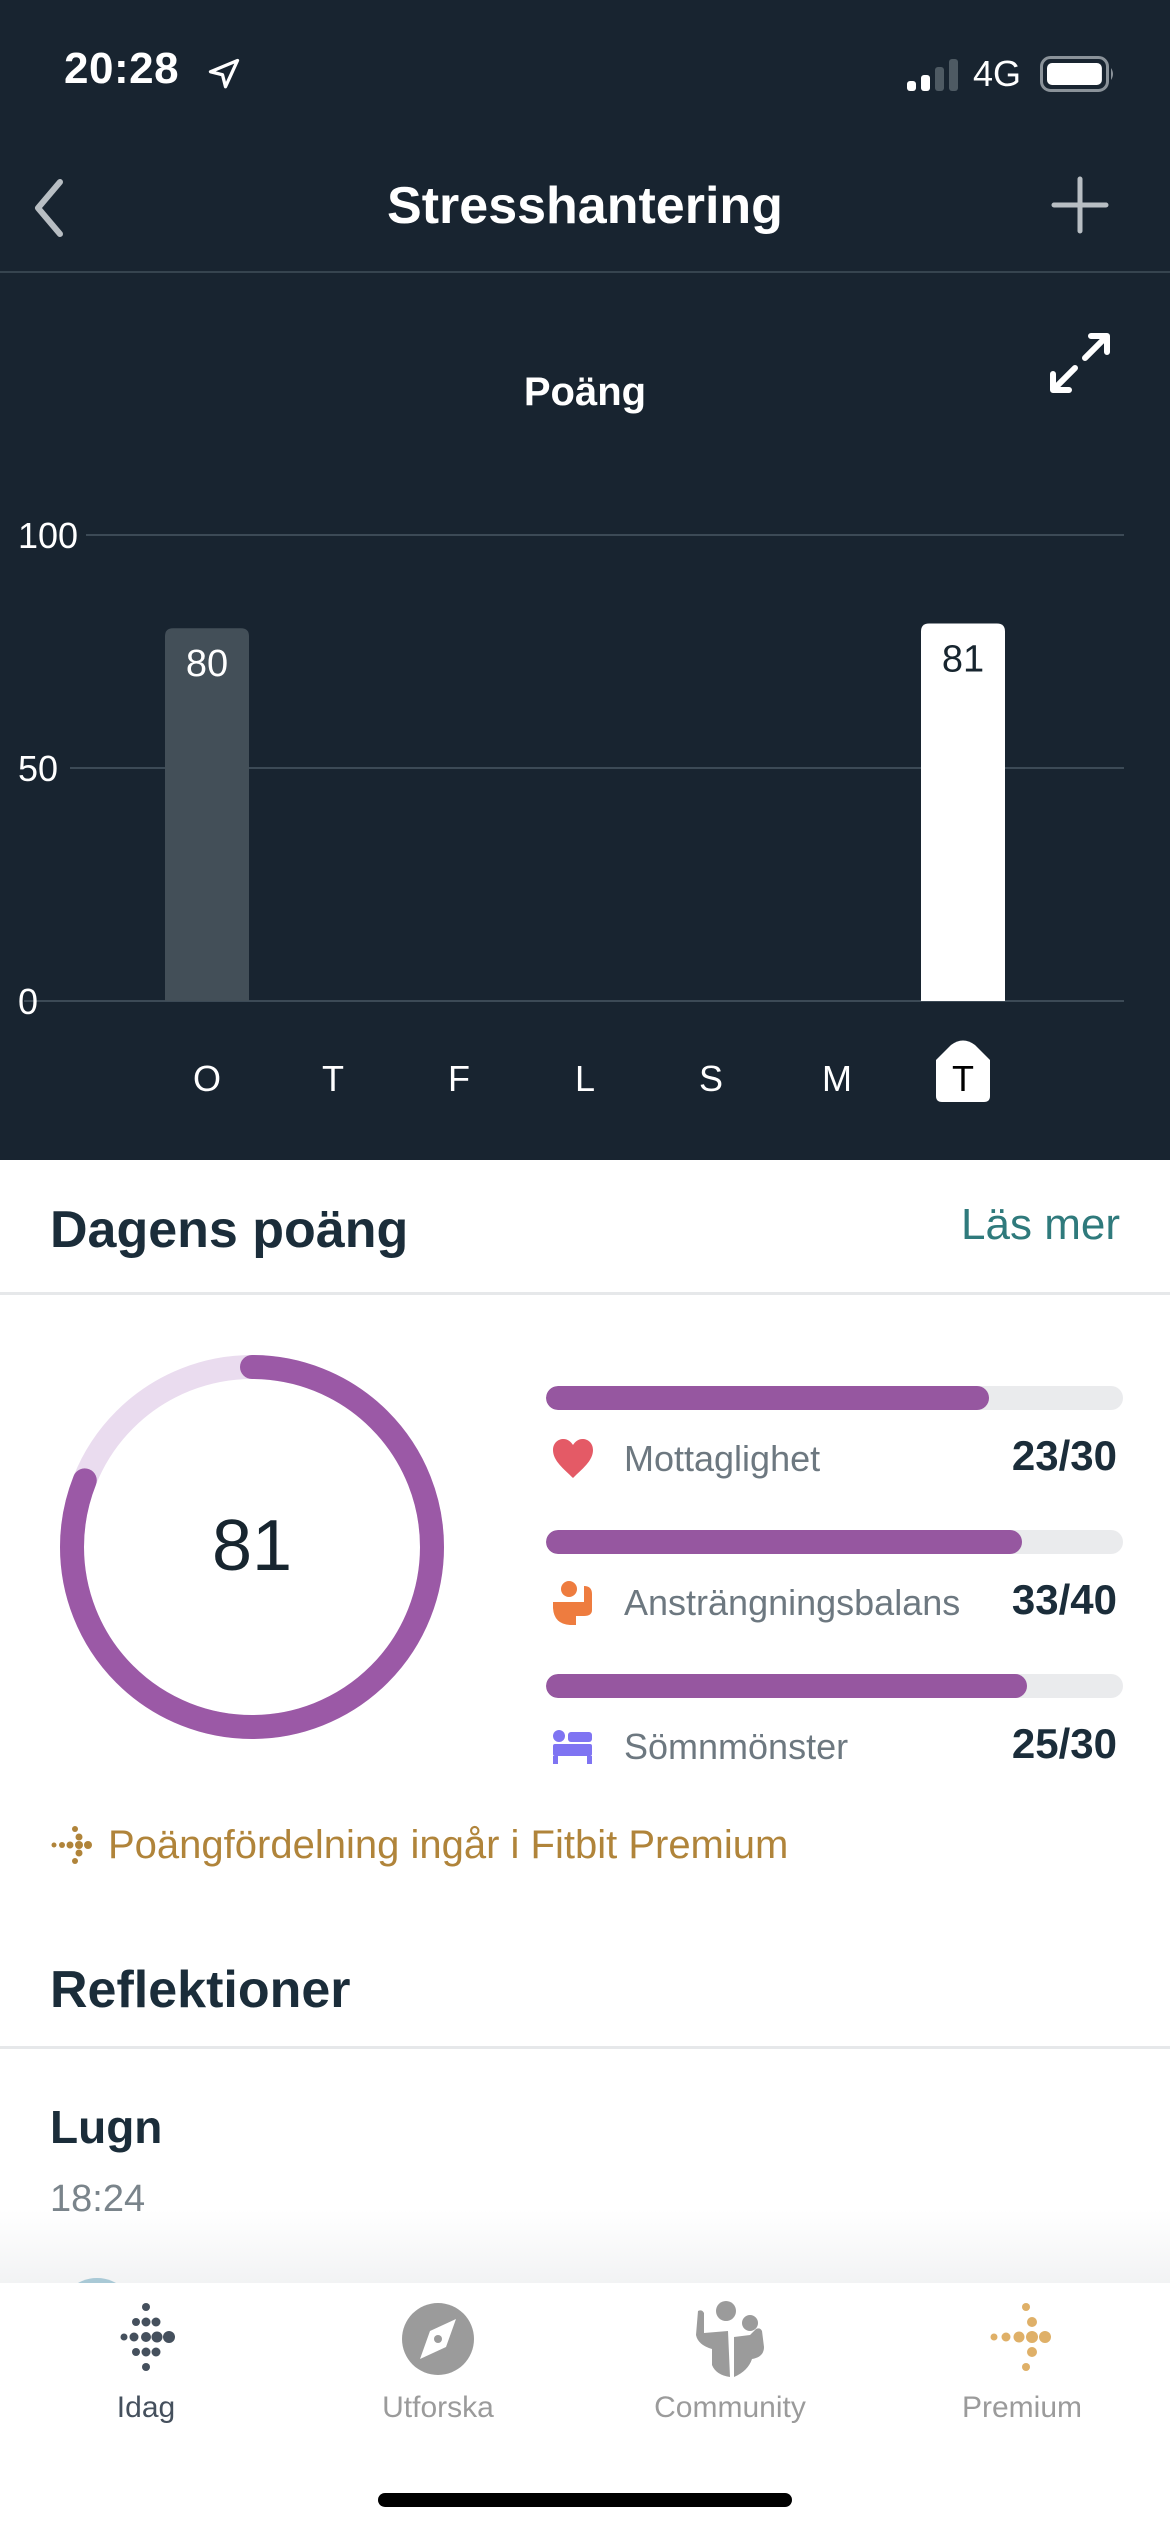 The height and width of the screenshot is (2532, 1170). Describe the element at coordinates (200, 1990) in the screenshot. I see `section-title-reflections: Reflektioner` at that location.